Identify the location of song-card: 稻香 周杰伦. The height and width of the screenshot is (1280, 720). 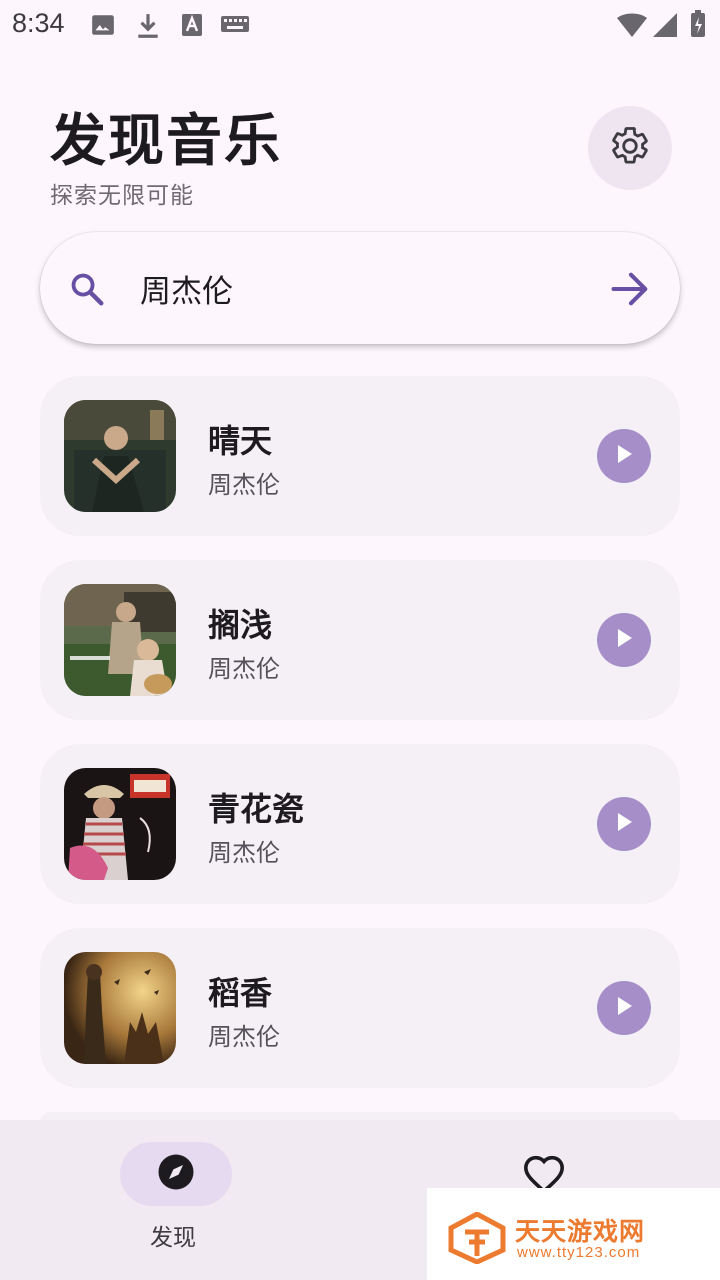
(360, 1008).